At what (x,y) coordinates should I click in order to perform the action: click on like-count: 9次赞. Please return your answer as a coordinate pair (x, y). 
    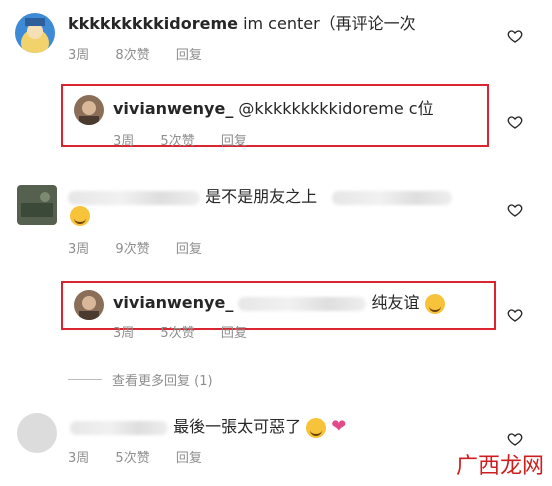
    Looking at the image, I should click on (132, 249).